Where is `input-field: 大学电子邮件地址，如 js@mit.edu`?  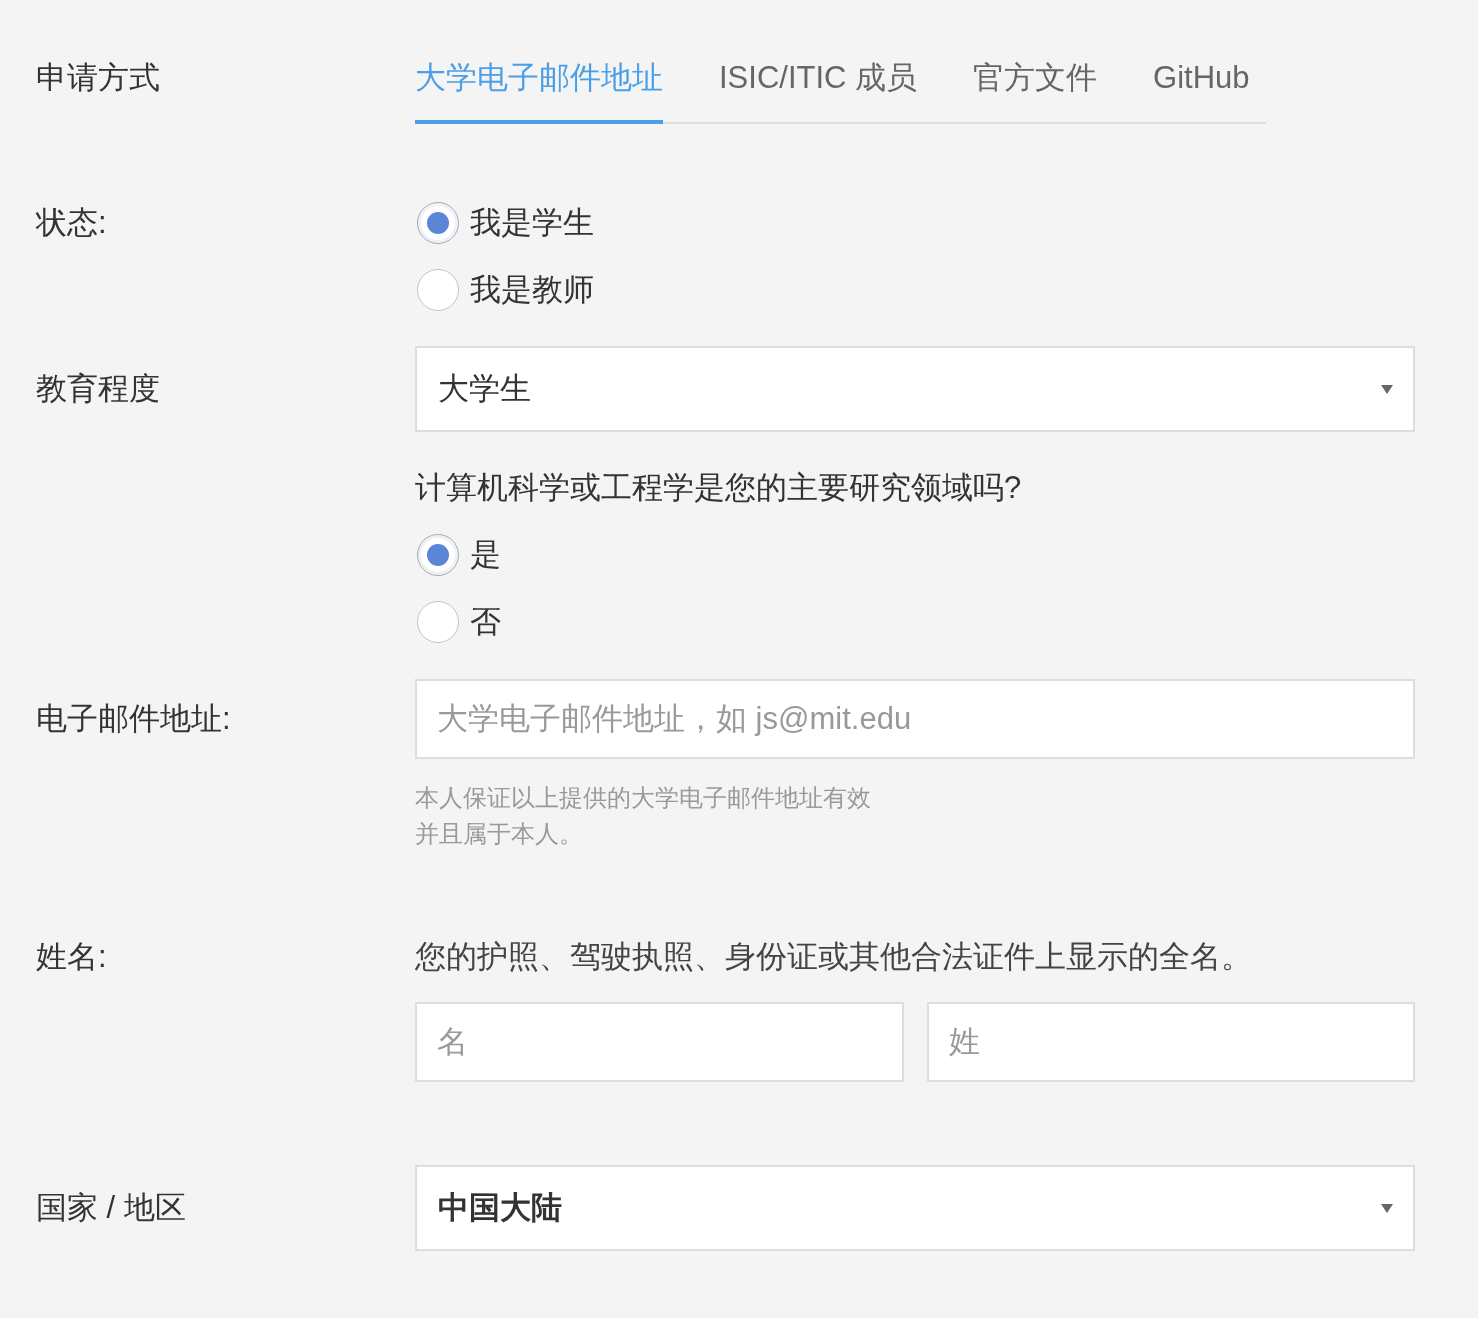
input-field: 大学电子邮件地址，如 js@mit.edu is located at coordinates (915, 719).